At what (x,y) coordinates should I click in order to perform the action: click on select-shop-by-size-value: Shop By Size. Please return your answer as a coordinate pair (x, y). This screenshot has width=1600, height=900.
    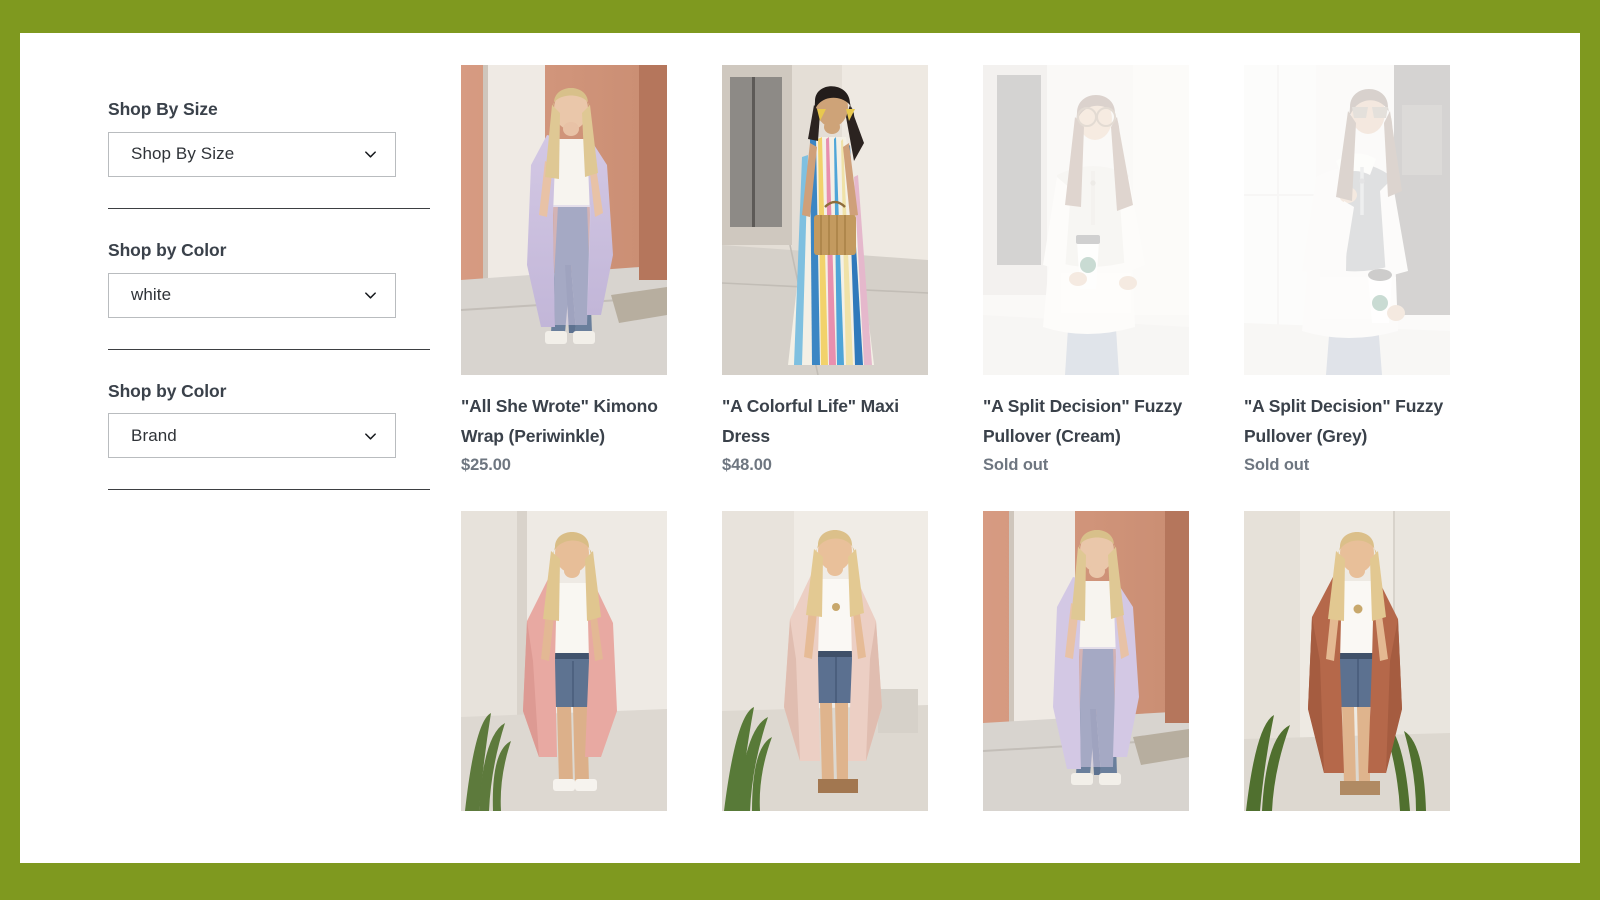
    Looking at the image, I should click on (183, 154).